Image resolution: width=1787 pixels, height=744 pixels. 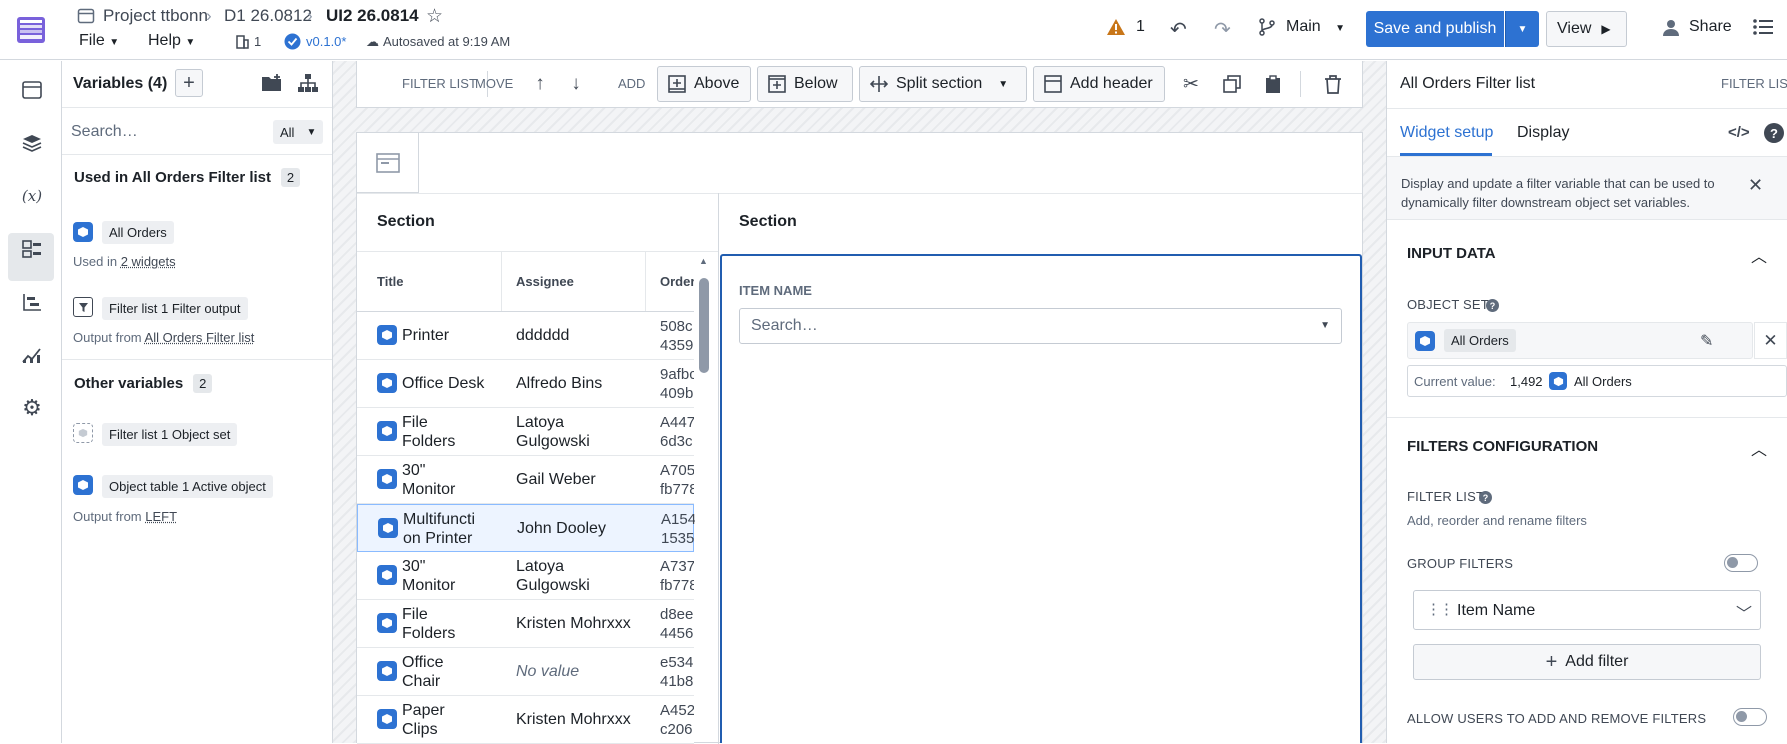 I want to click on add-below-button: Below, so click(x=805, y=84).